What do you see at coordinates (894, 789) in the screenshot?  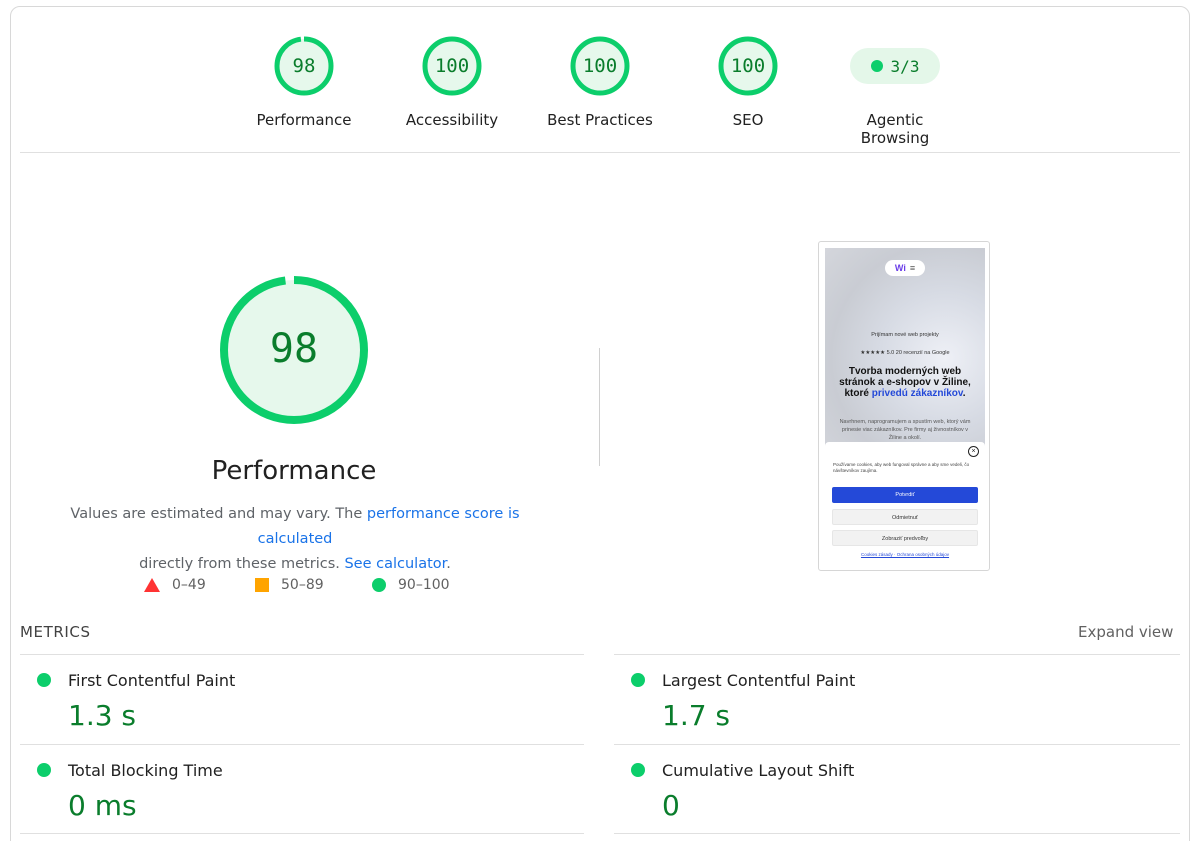 I see `metric-cumulative-layout-shift: Cumulative Layout Shift 0` at bounding box center [894, 789].